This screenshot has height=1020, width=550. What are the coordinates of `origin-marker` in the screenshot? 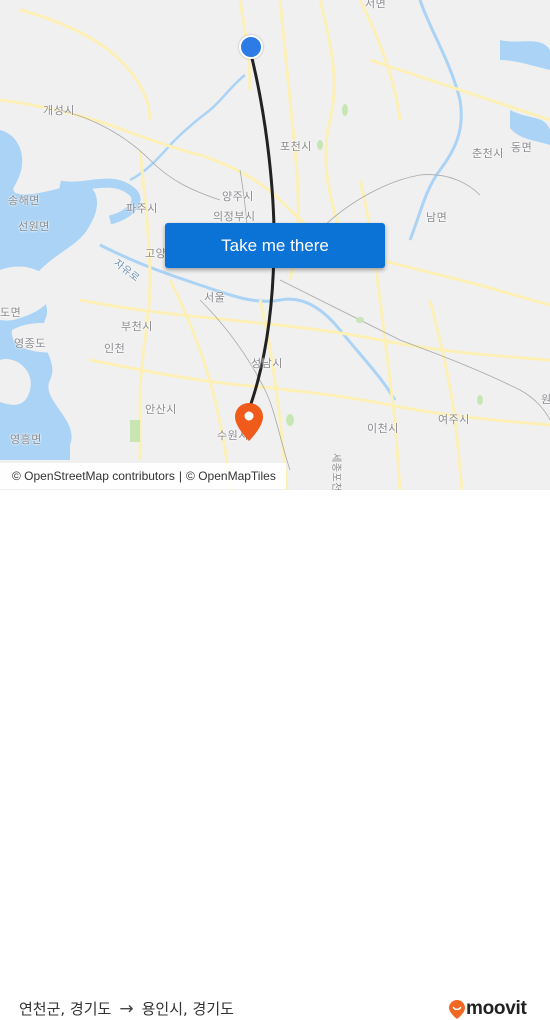 It's located at (251, 47).